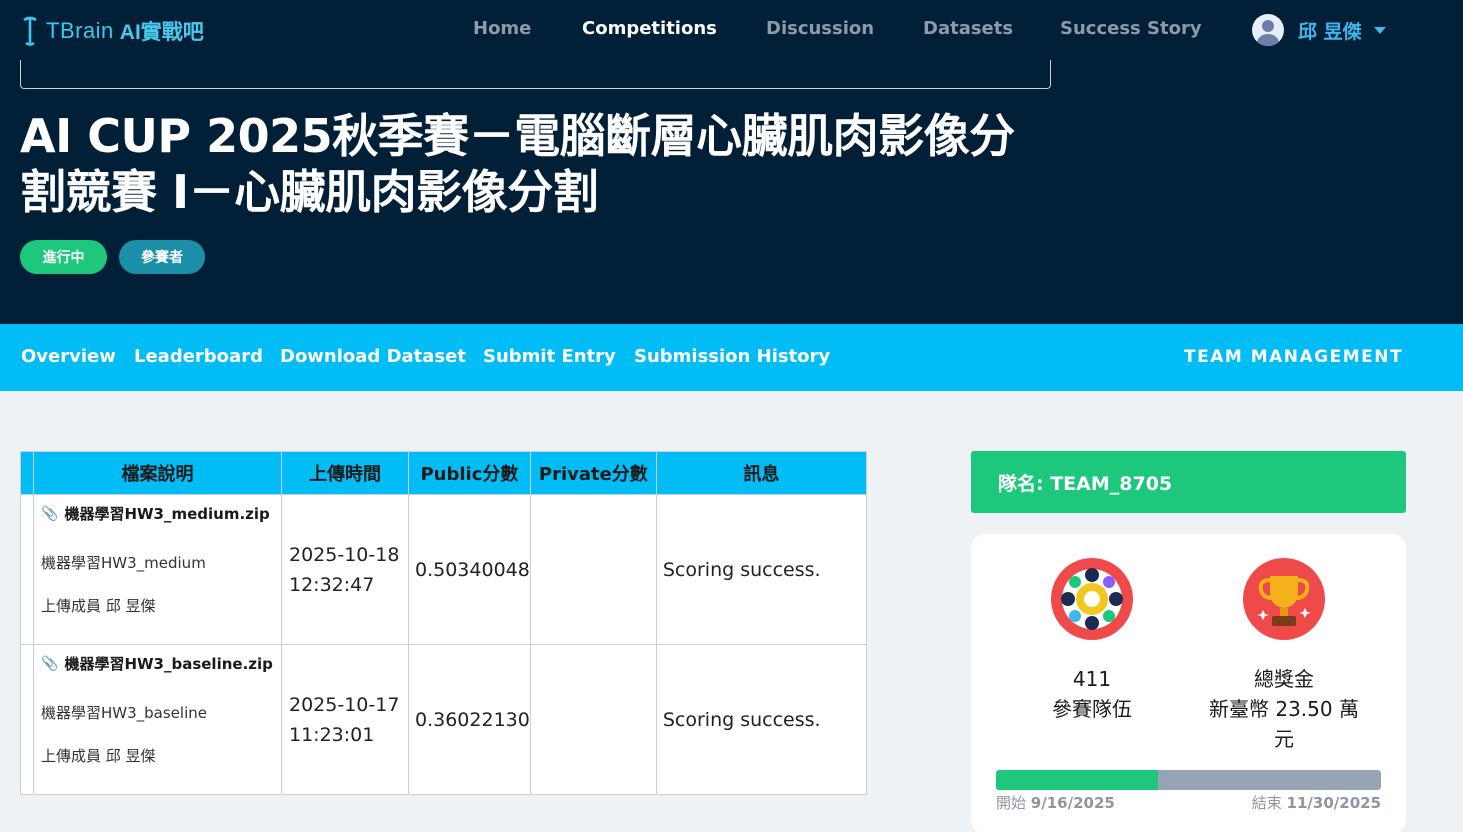  I want to click on file-link: 📎 機器學習HW3_medium.zip, so click(157, 513).